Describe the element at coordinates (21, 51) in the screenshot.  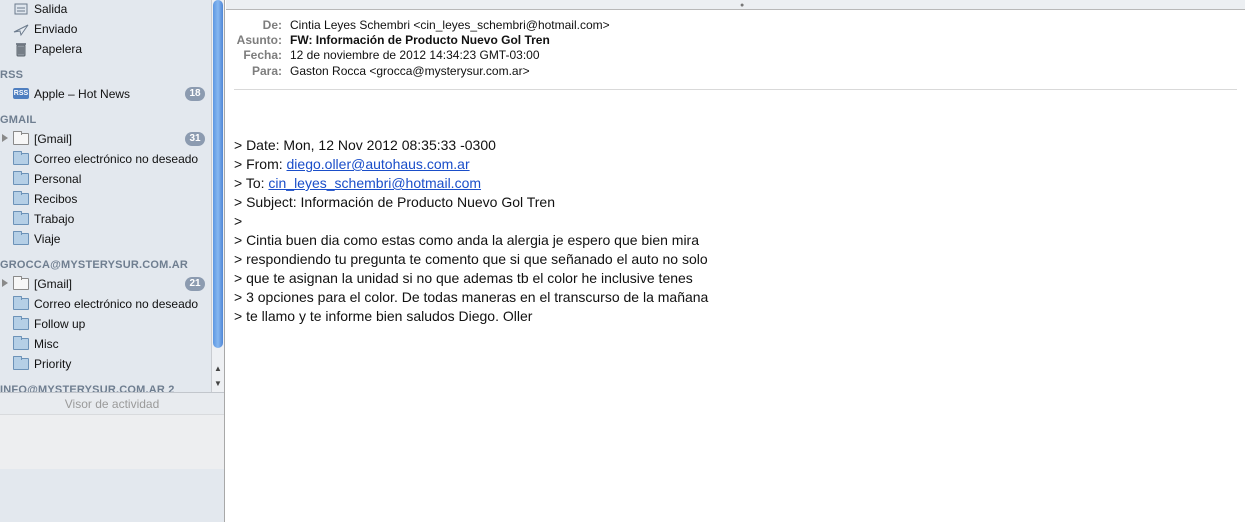
I see `trash-icon` at that location.